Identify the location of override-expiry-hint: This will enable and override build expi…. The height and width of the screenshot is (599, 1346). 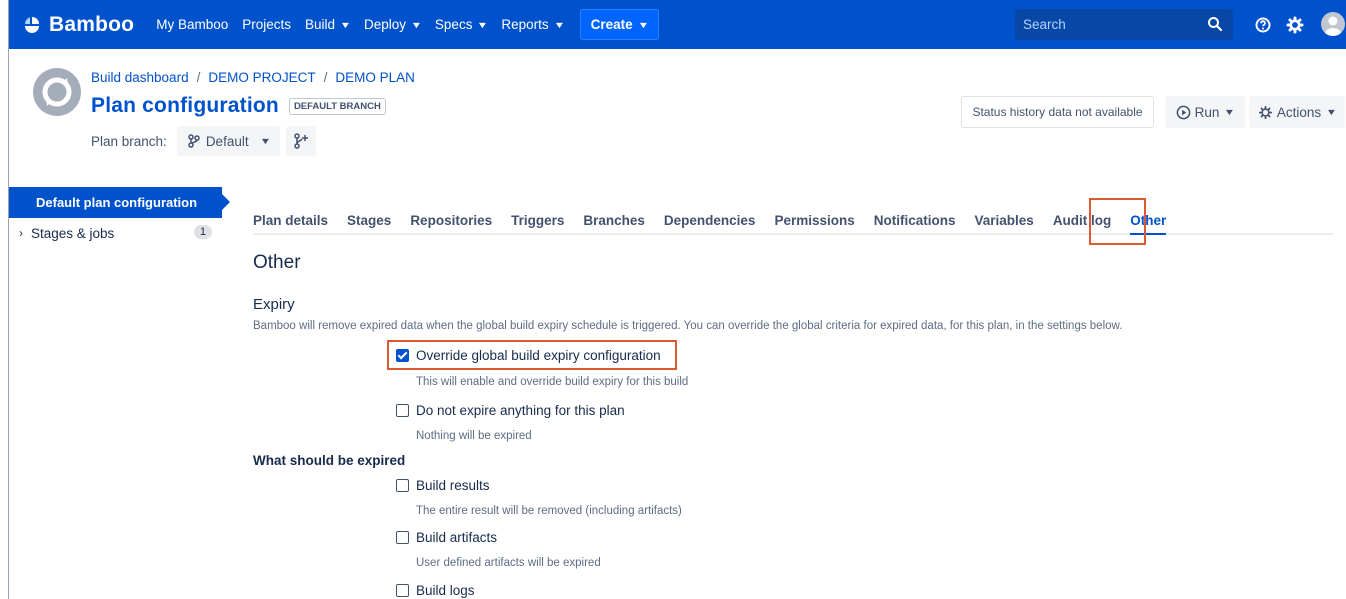
(552, 382).